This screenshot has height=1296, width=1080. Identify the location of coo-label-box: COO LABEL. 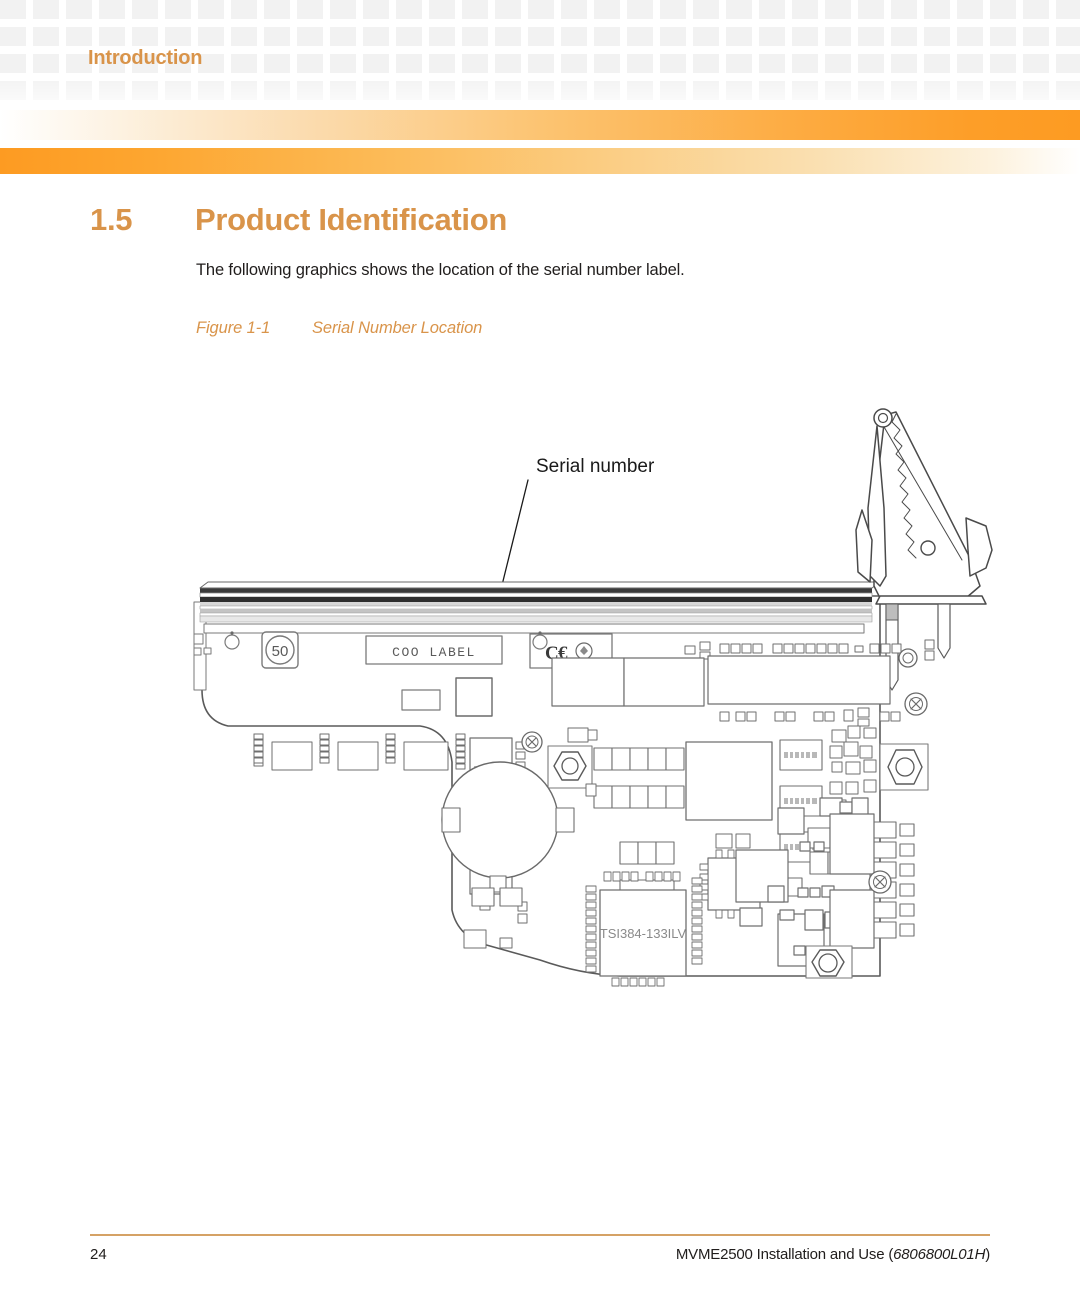
(434, 650).